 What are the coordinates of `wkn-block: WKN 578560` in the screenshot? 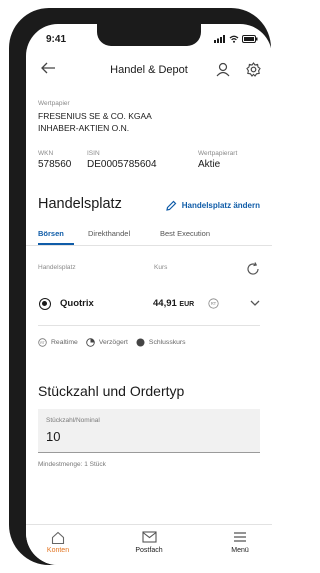 It's located at (54, 160).